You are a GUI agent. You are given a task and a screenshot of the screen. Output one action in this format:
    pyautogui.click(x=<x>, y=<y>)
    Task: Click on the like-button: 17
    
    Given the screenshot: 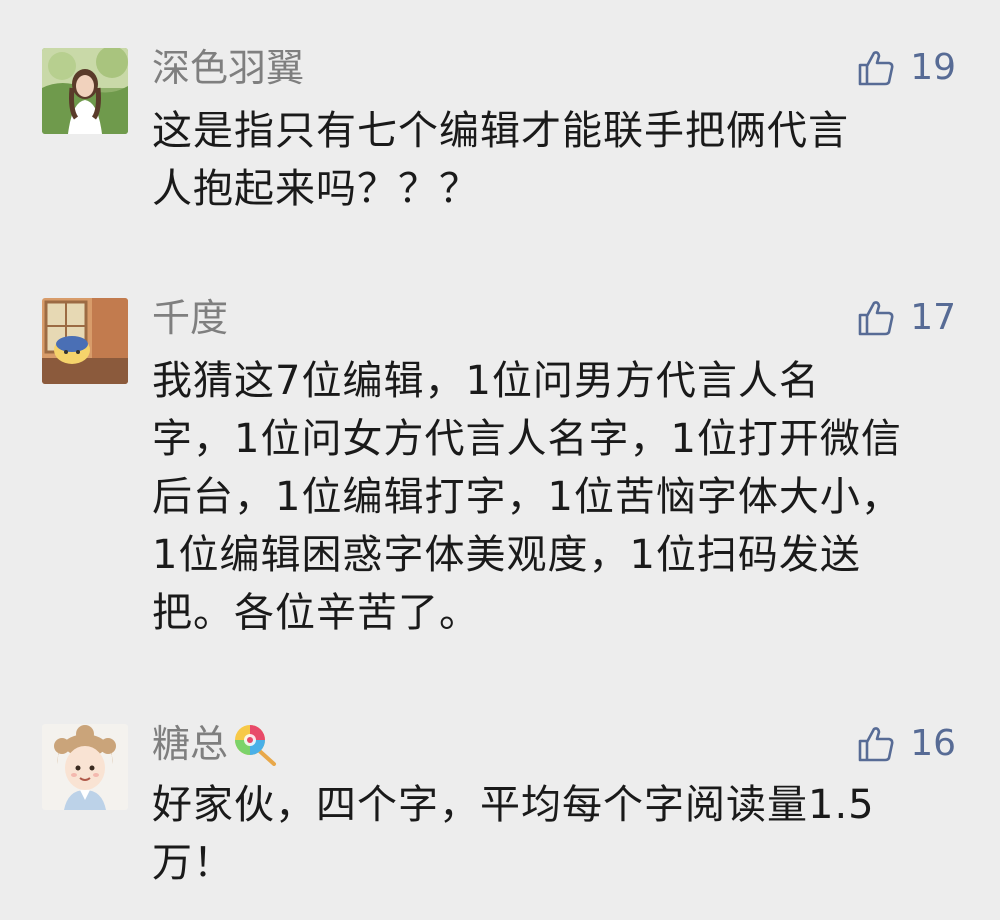 What is the action you would take?
    pyautogui.click(x=906, y=318)
    